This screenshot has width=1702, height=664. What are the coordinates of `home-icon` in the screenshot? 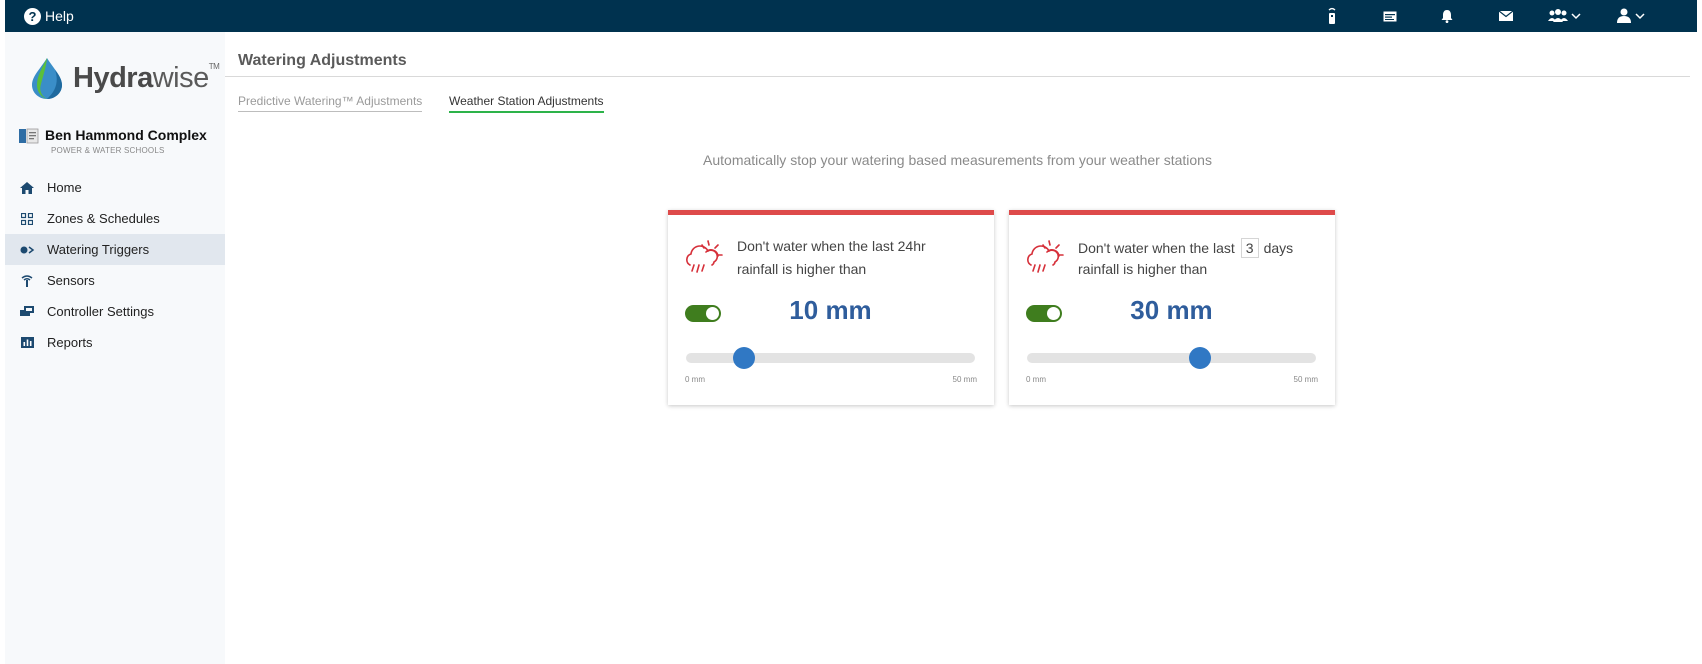 It's located at (27, 188).